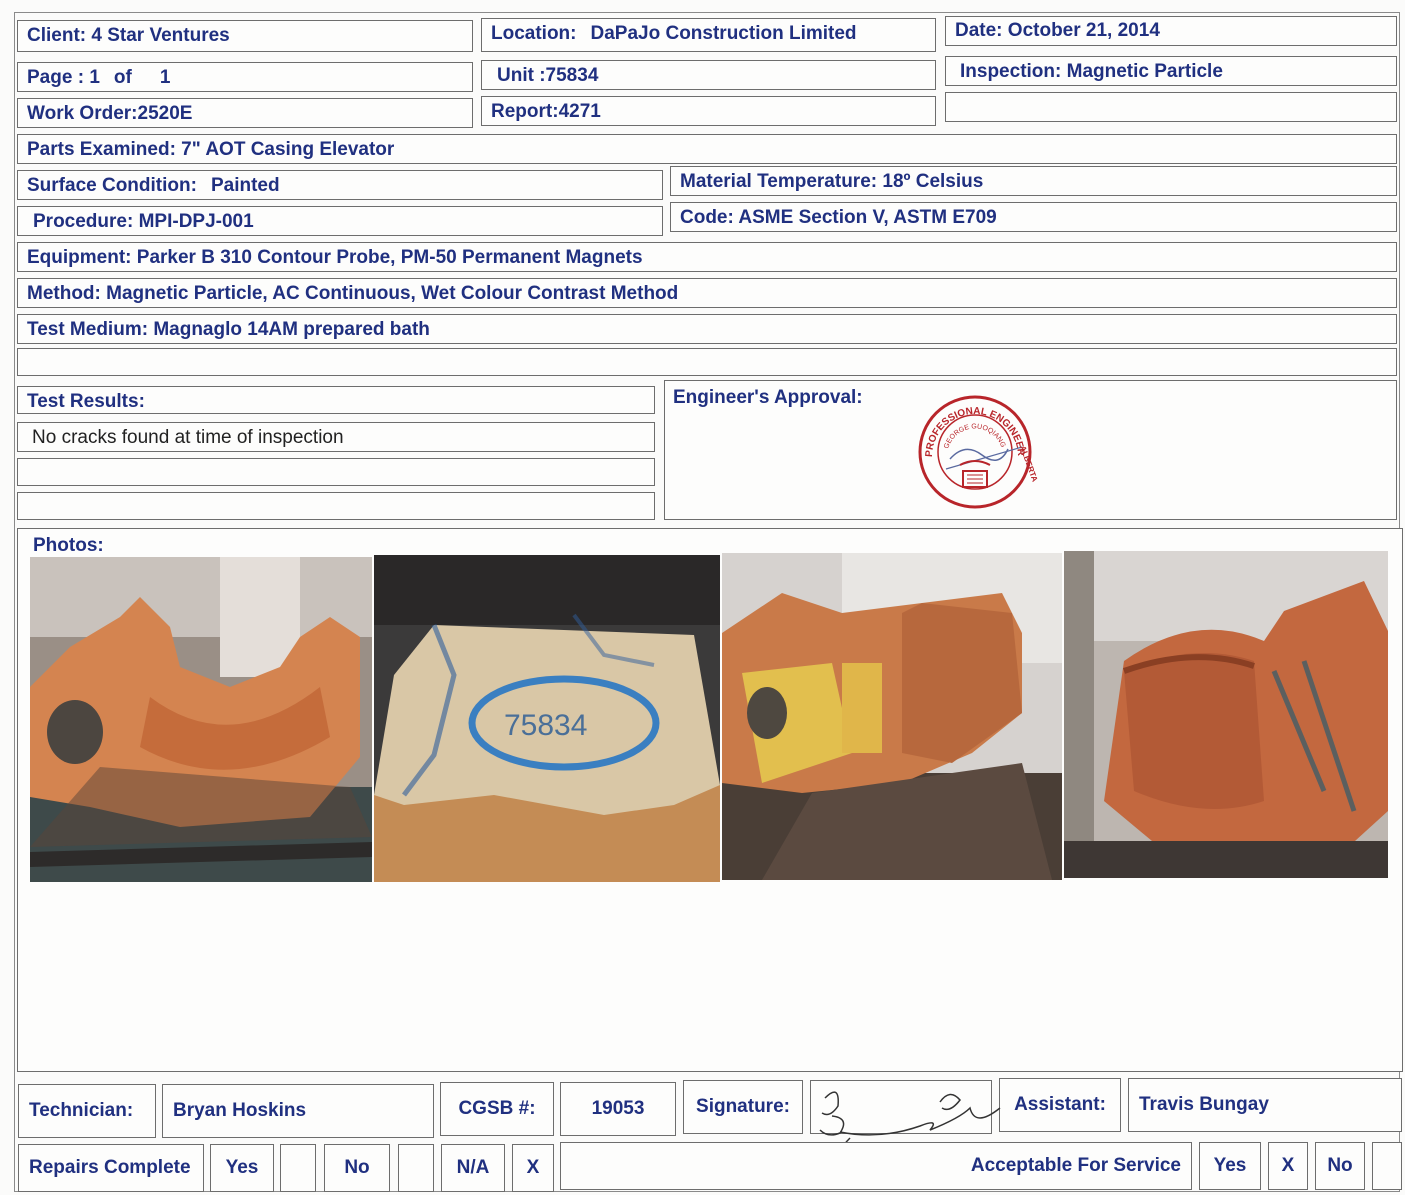 This screenshot has height=1195, width=1405. What do you see at coordinates (533, 1168) in the screenshot?
I see `repairs-na-checkbox: X` at bounding box center [533, 1168].